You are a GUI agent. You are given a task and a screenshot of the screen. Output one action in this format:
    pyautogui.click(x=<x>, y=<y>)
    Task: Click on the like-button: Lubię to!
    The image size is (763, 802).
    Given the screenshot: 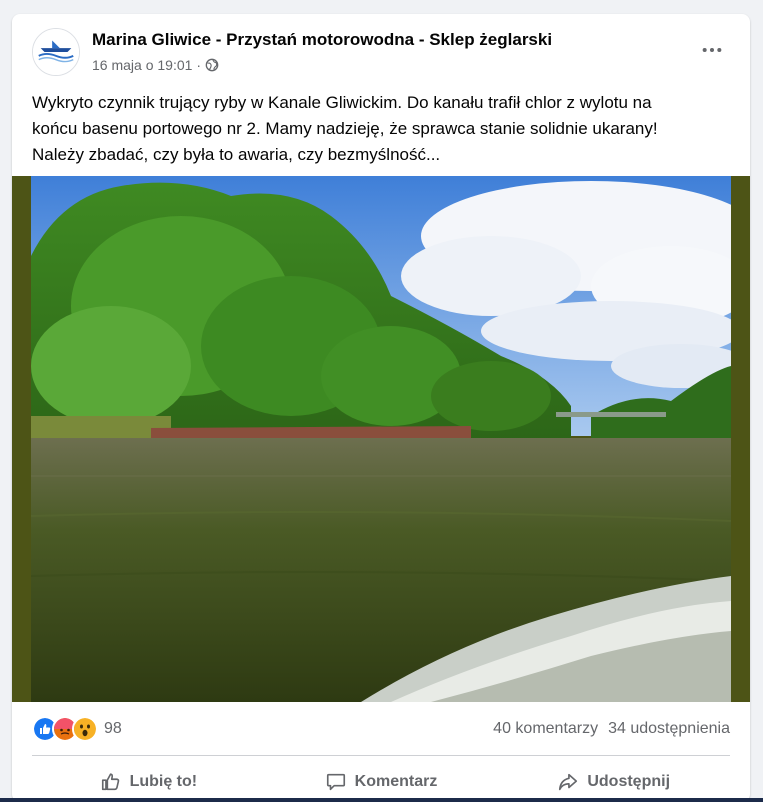 What is the action you would take?
    pyautogui.click(x=148, y=782)
    